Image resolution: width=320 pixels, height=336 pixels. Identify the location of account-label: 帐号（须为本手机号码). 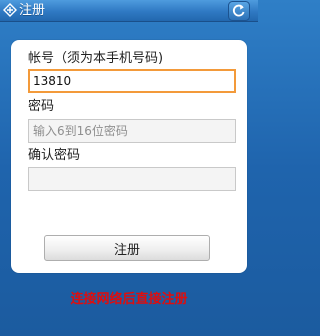
(96, 58).